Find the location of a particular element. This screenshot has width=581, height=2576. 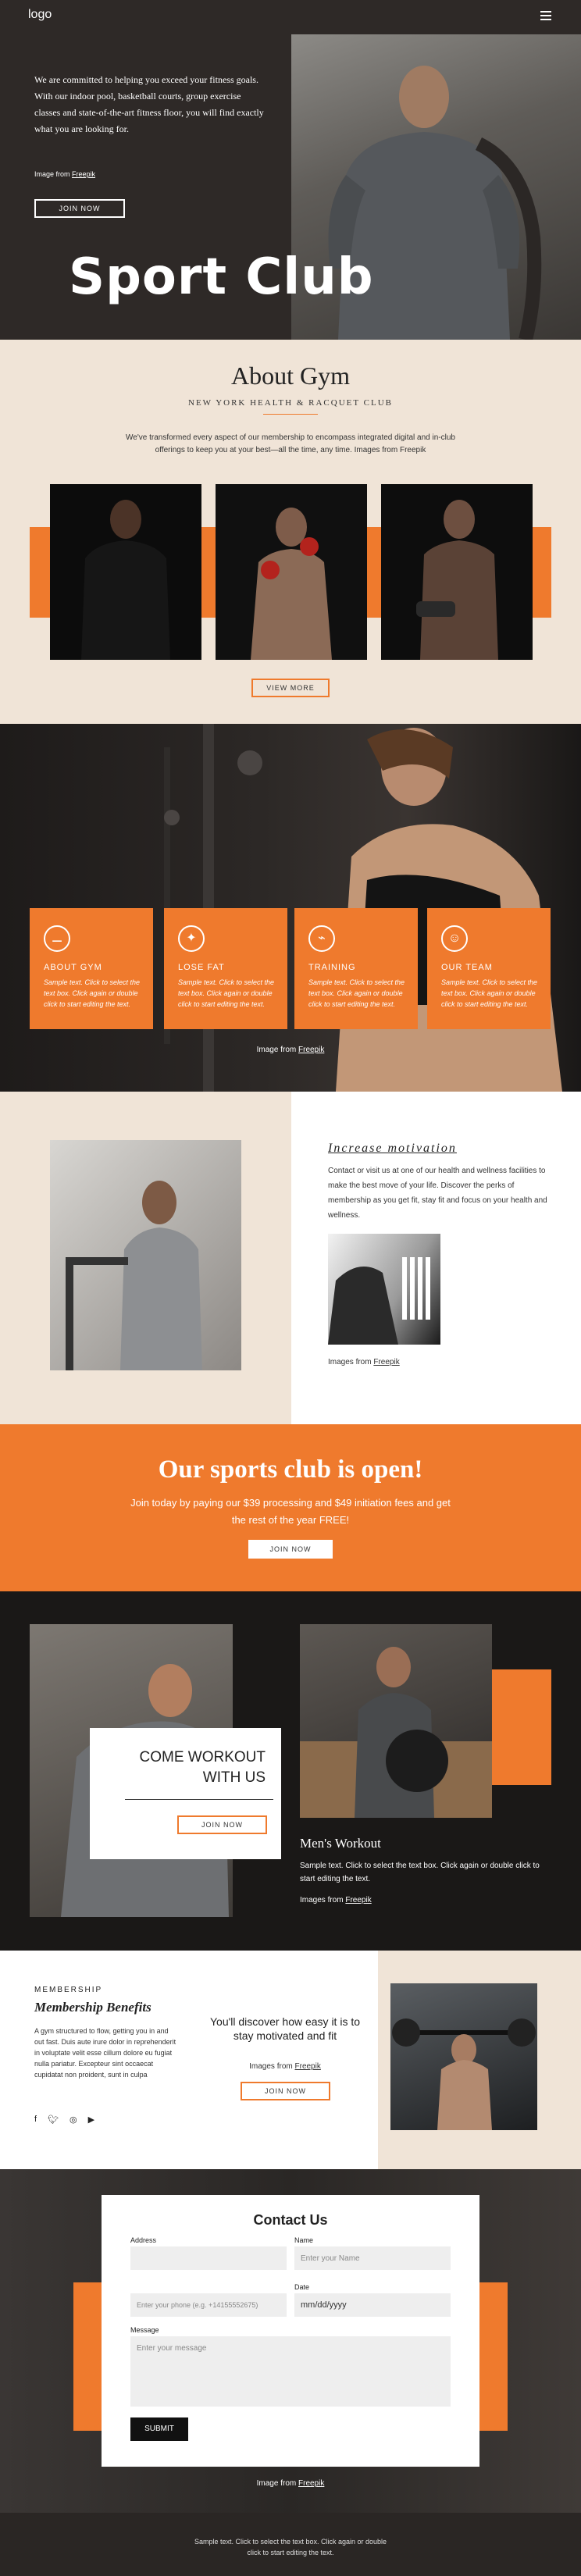

treadmill-photo is located at coordinates (145, 1255).